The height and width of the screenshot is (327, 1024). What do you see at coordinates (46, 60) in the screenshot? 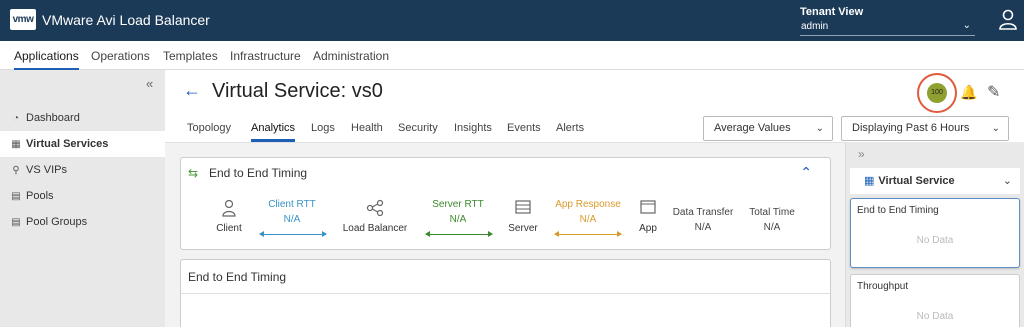
I see `nav-applications: Applications` at bounding box center [46, 60].